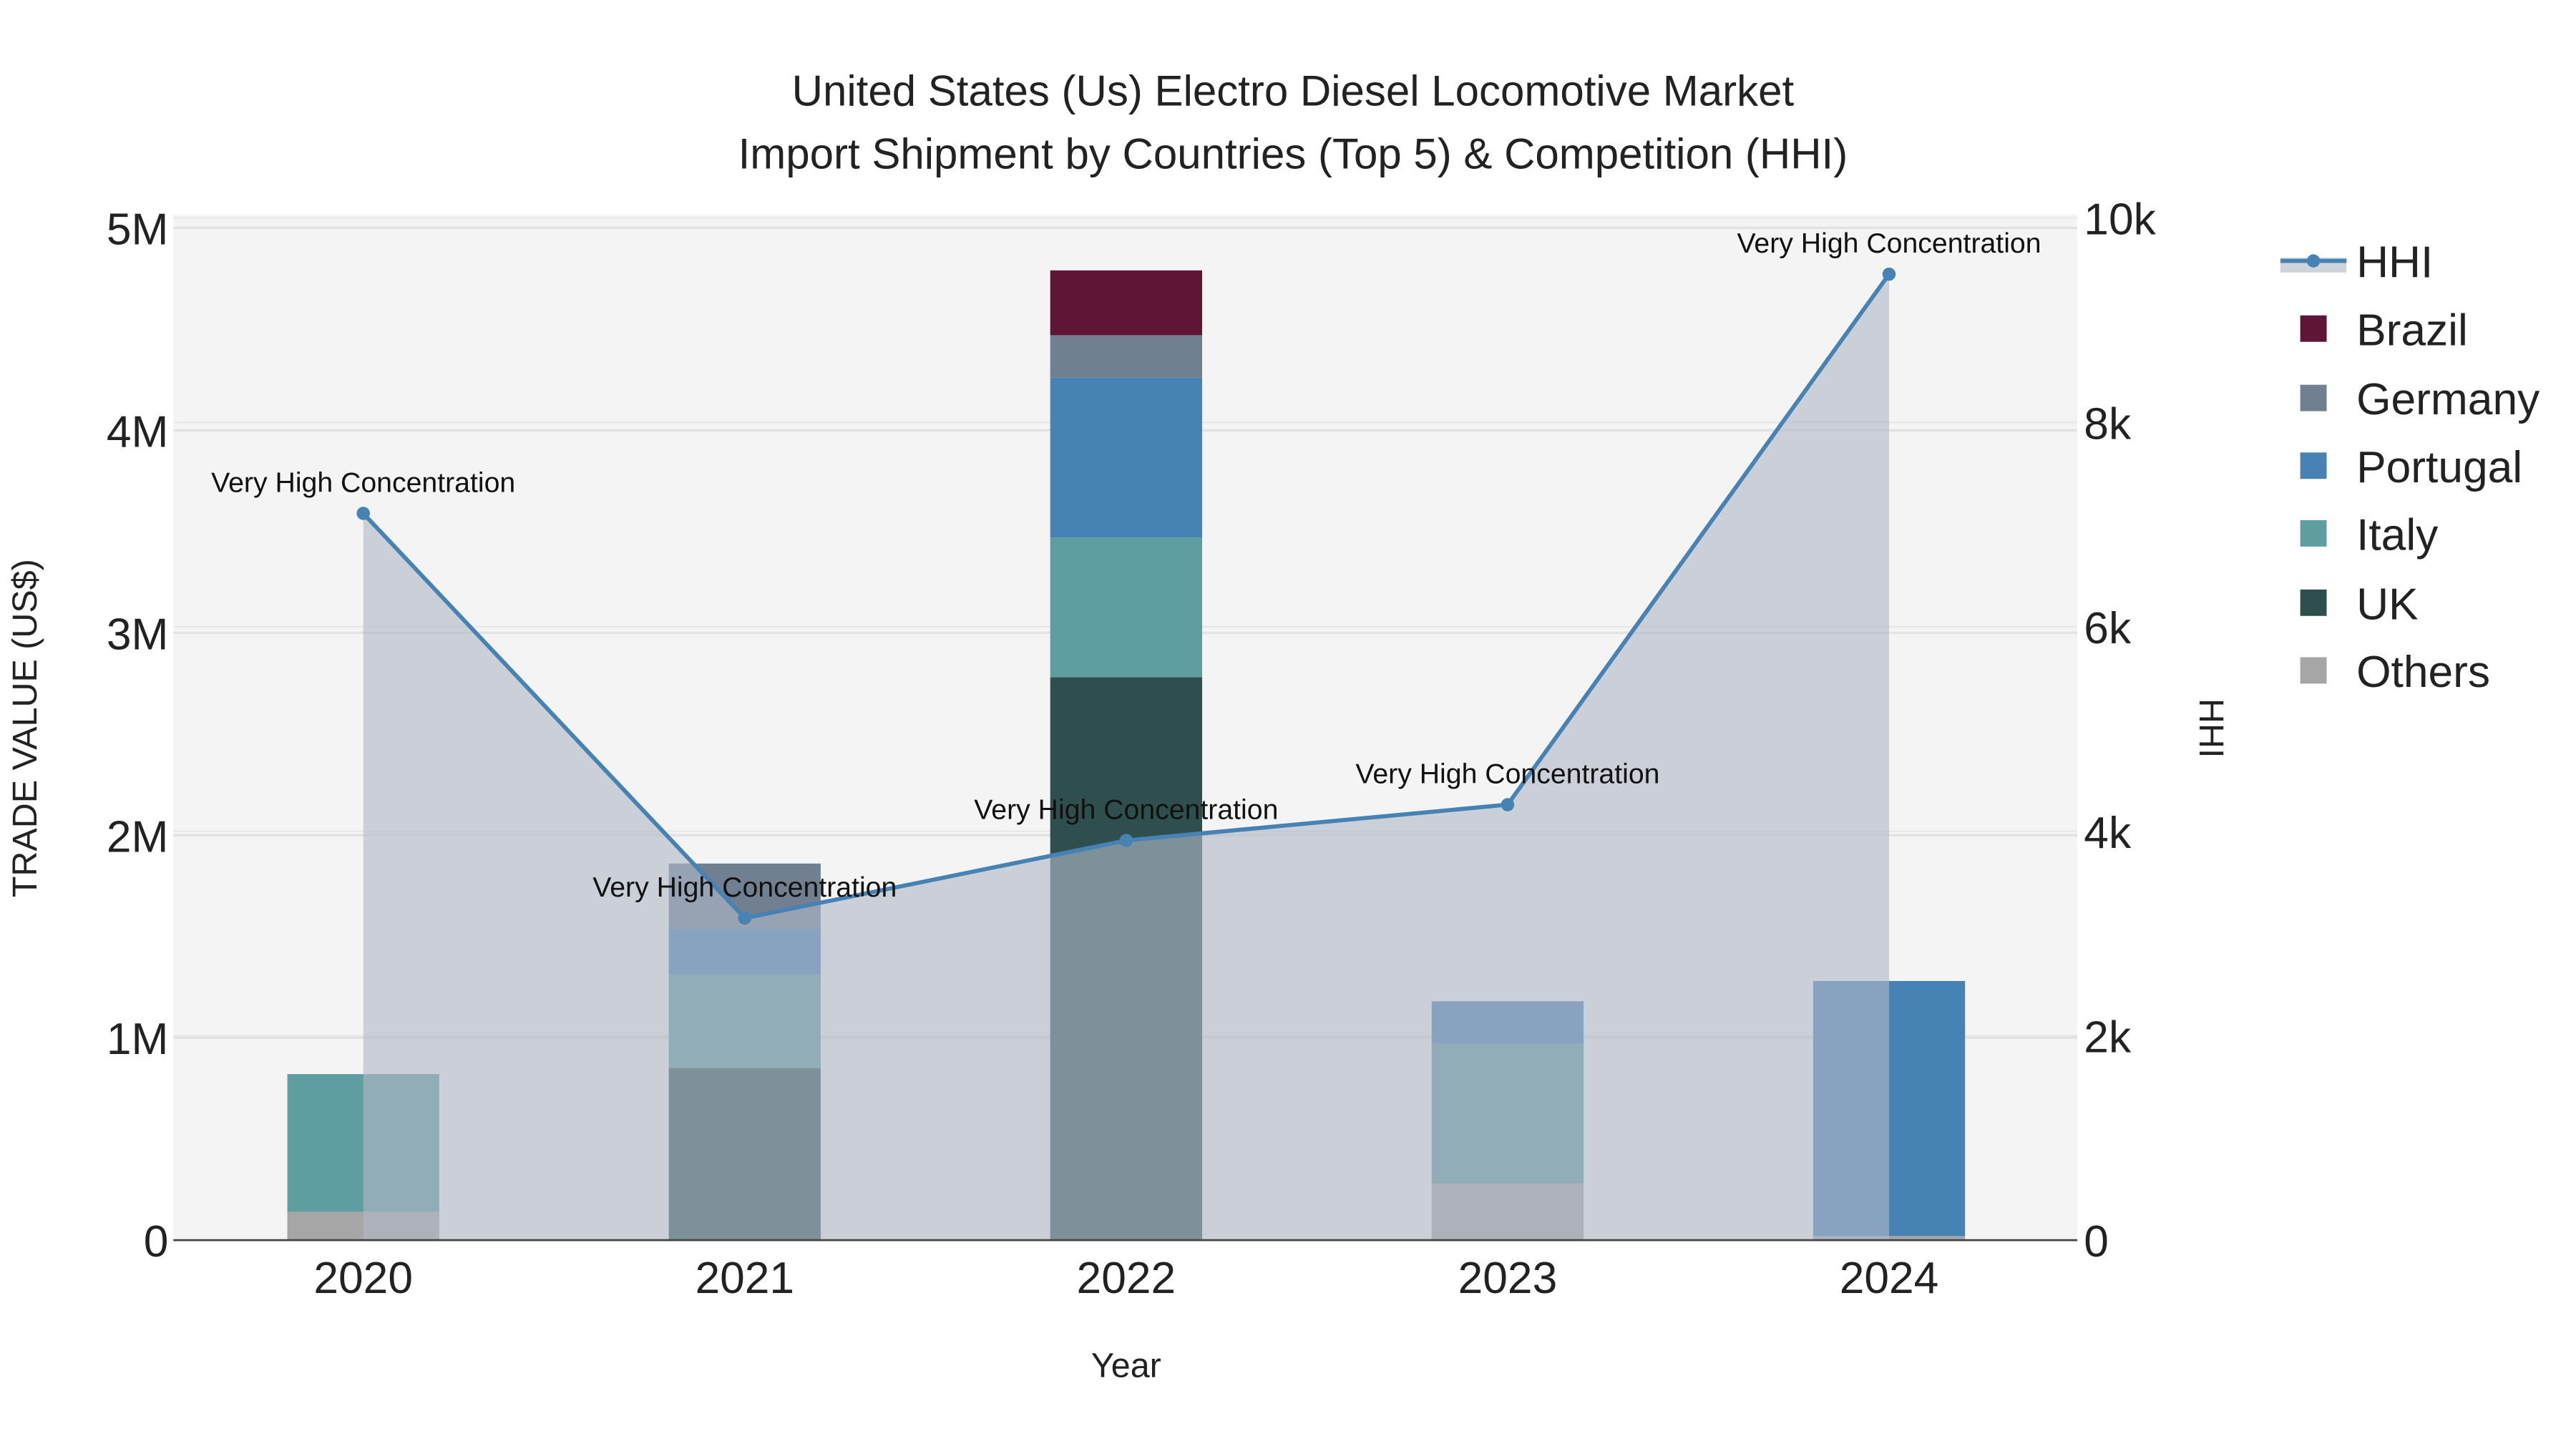 This screenshot has width=2576, height=1449. What do you see at coordinates (1126, 457) in the screenshot?
I see `bar-portugal-2022` at bounding box center [1126, 457].